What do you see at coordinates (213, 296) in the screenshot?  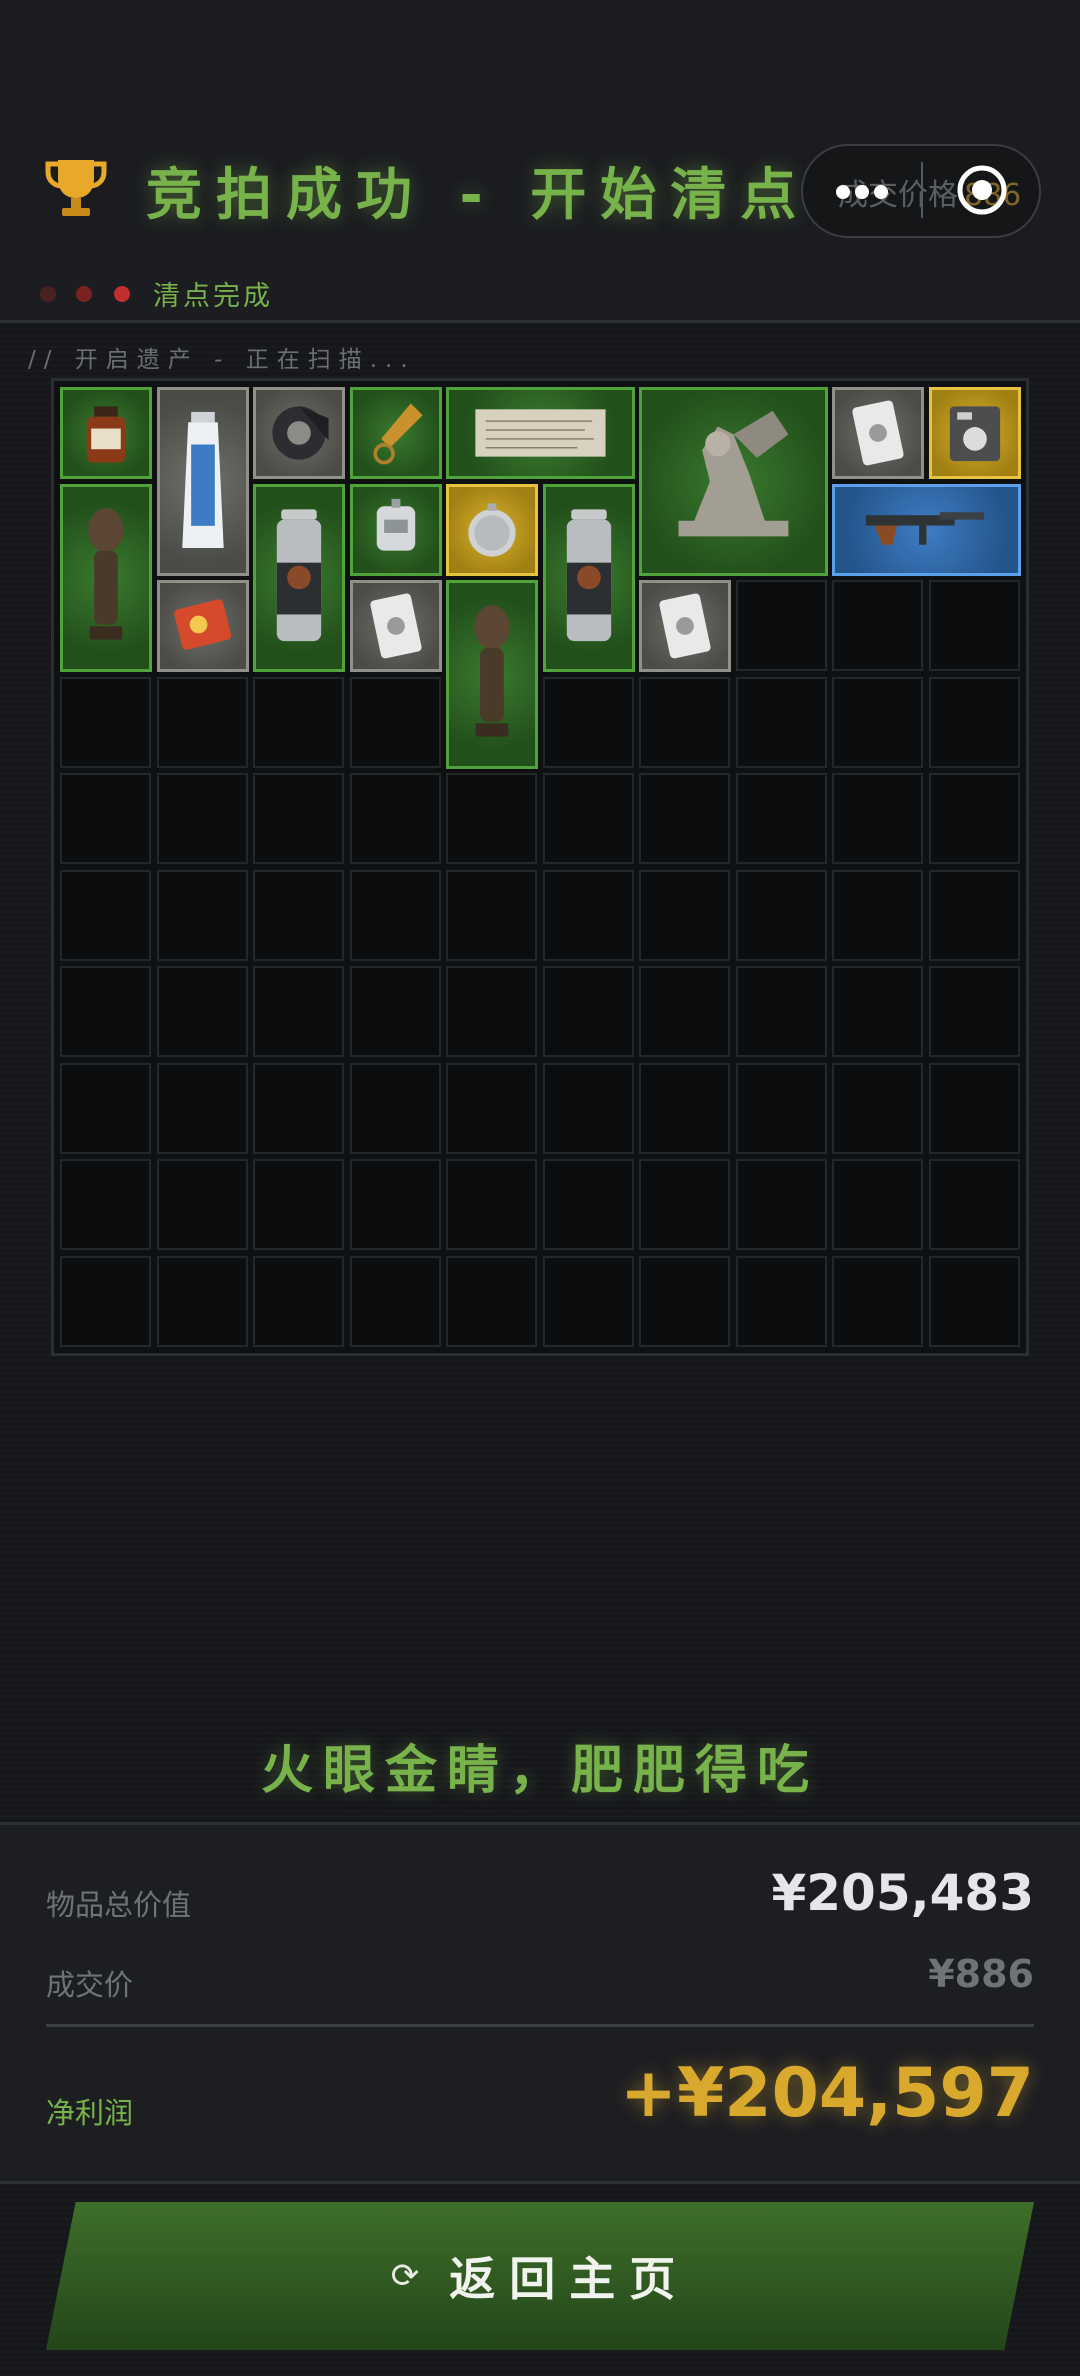 I see `status-text: 清点完成` at bounding box center [213, 296].